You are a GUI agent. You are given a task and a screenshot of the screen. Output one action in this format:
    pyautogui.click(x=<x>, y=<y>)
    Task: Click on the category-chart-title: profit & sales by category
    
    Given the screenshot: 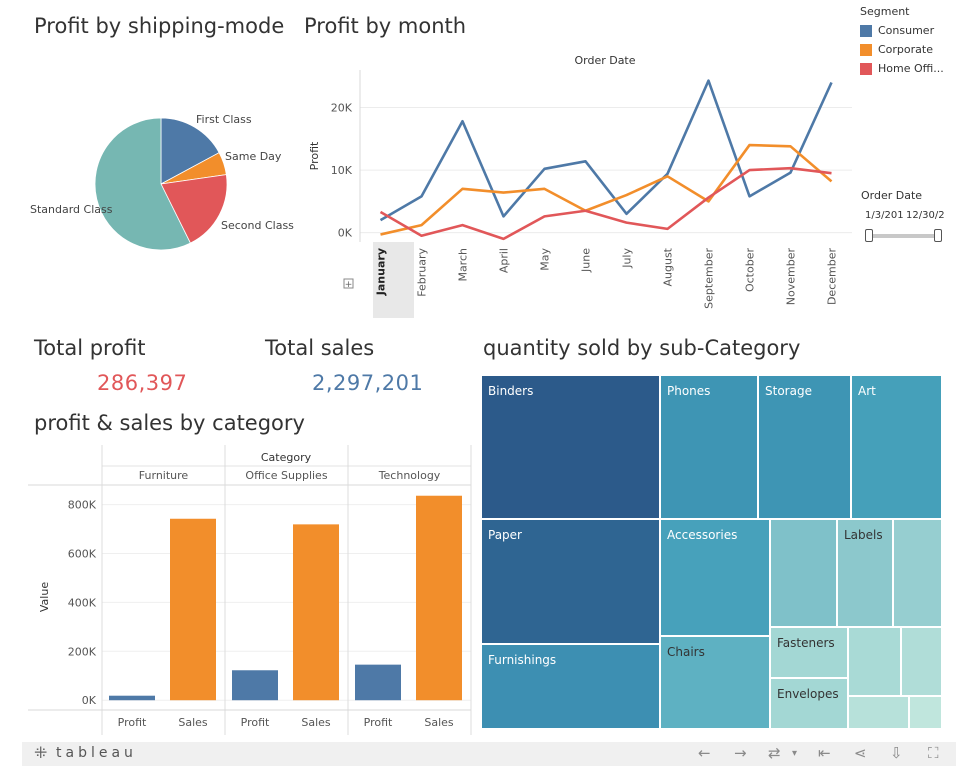 What is the action you would take?
    pyautogui.click(x=169, y=423)
    